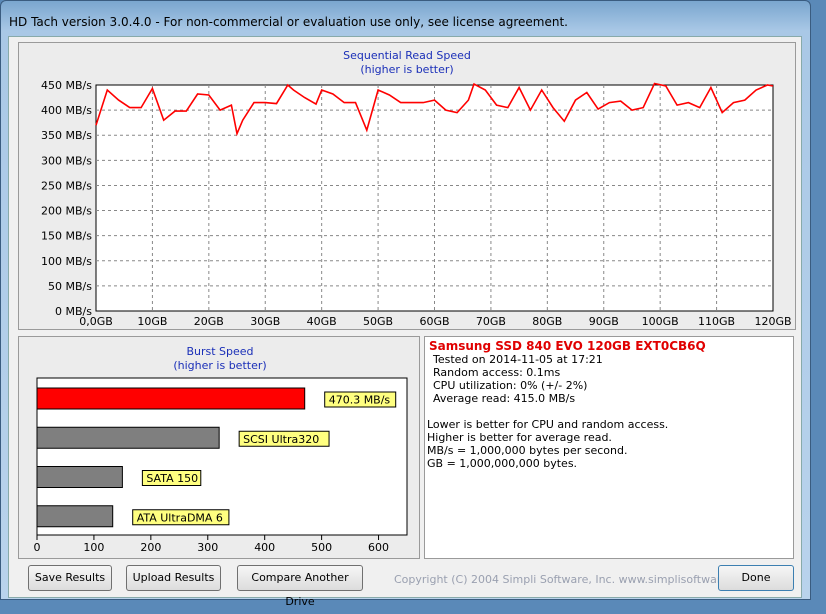 The image size is (826, 614). What do you see at coordinates (527, 450) in the screenshot?
I see `note-line-3: MB/s = 1,000,000 bytes per second.` at bounding box center [527, 450].